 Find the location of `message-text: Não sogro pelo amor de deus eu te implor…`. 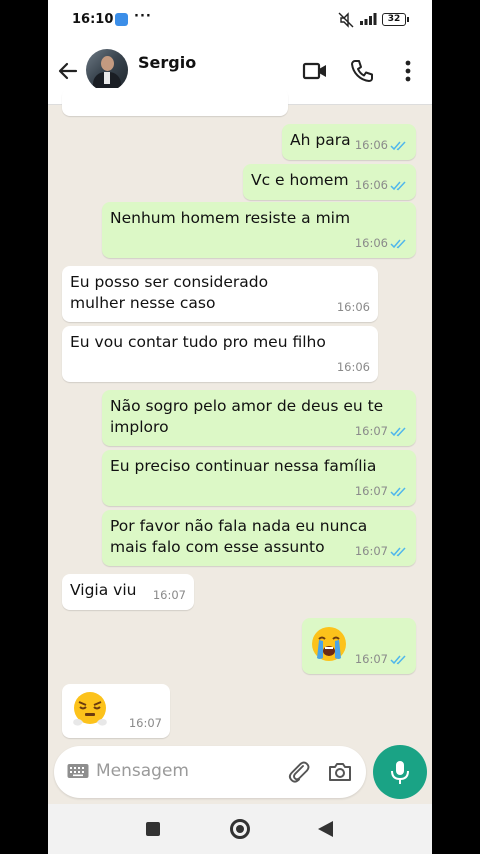

message-text: Não sogro pelo amor de deus eu te implor… is located at coordinates (247, 416).